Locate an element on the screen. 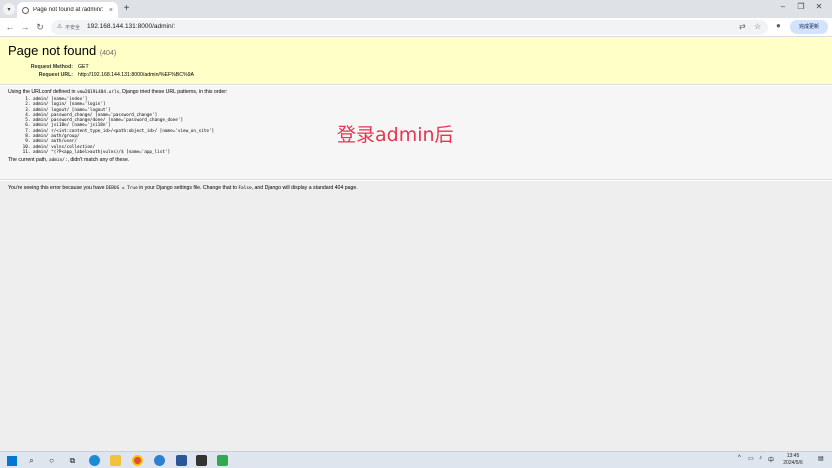 The image size is (832, 468). address-bar: ⚠ 不安全 192.168.144.131:8000/admin/: ⇄ ☆ is located at coordinates (409, 27).